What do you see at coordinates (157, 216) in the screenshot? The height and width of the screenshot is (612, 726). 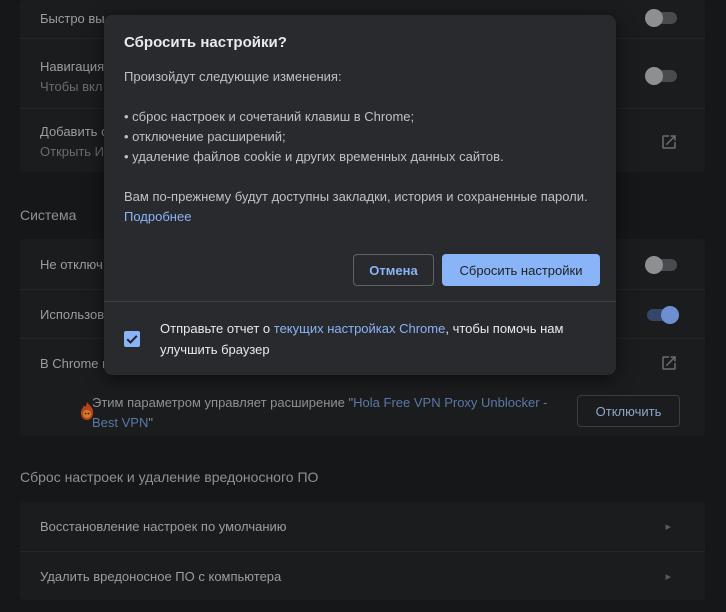 I see `learn-more-link: Подробнее` at bounding box center [157, 216].